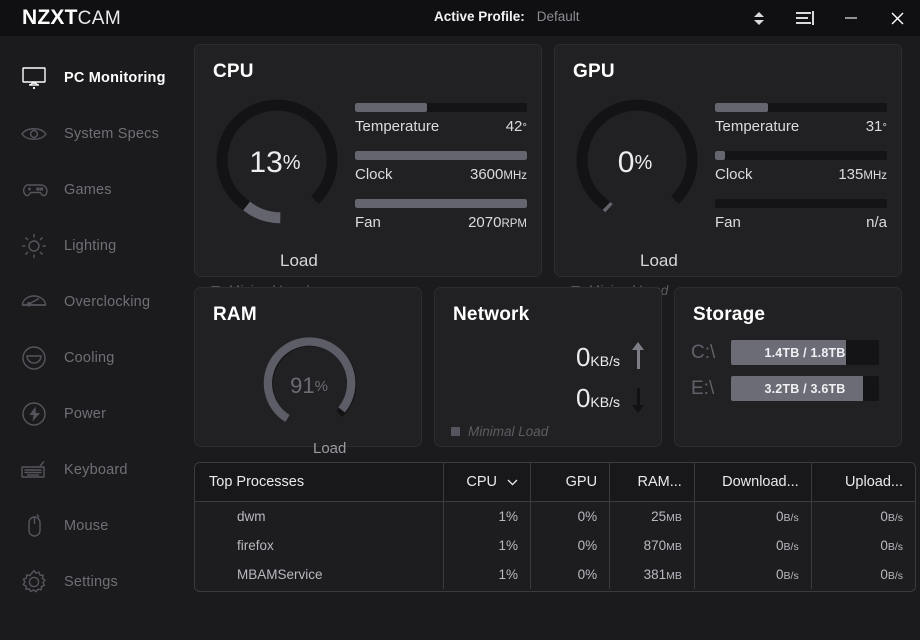 The height and width of the screenshot is (640, 920). I want to click on sidebar-item-pc-monitoring: PC Monitoring, so click(95, 78).